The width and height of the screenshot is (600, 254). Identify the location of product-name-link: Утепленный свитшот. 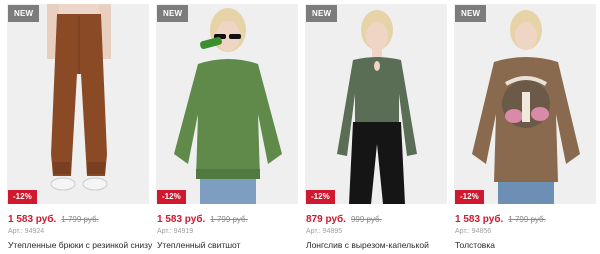
(198, 245).